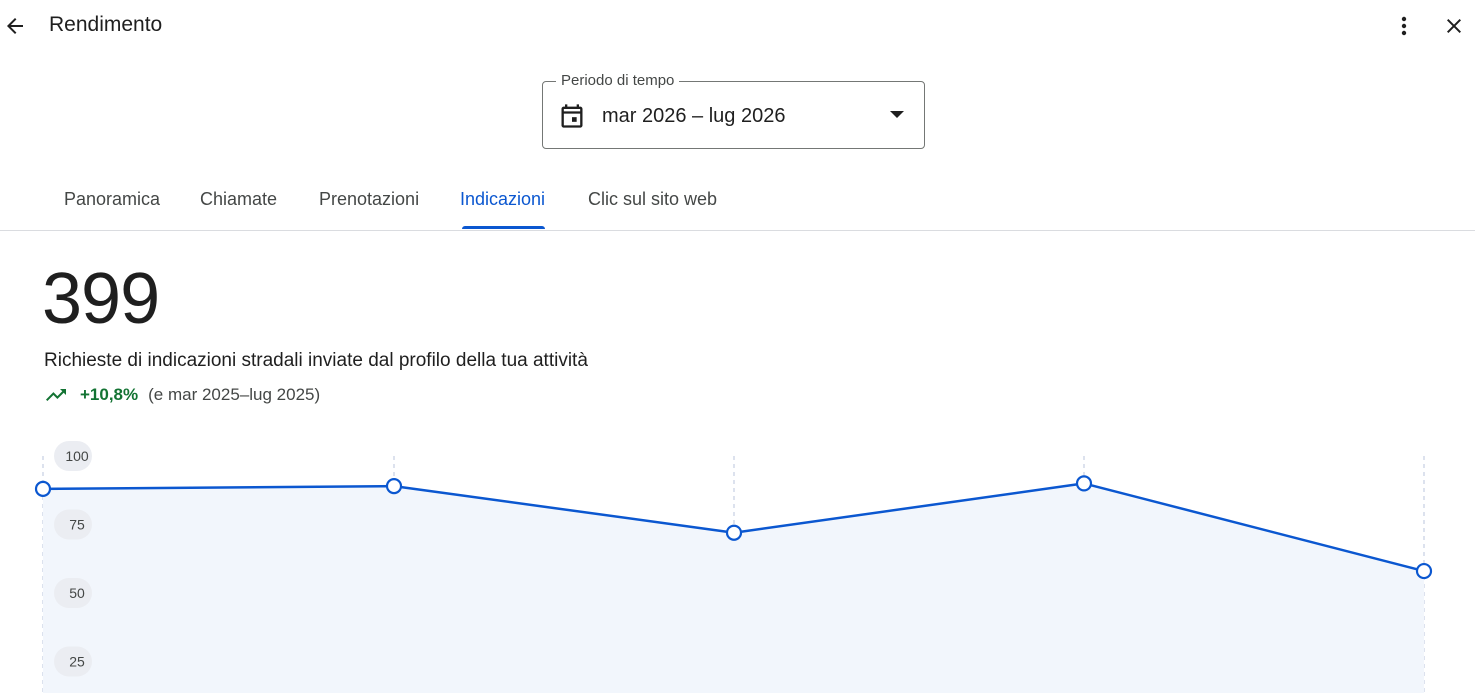 This screenshot has height=693, width=1475. I want to click on tab-chiamate: Chiamate, so click(238, 199).